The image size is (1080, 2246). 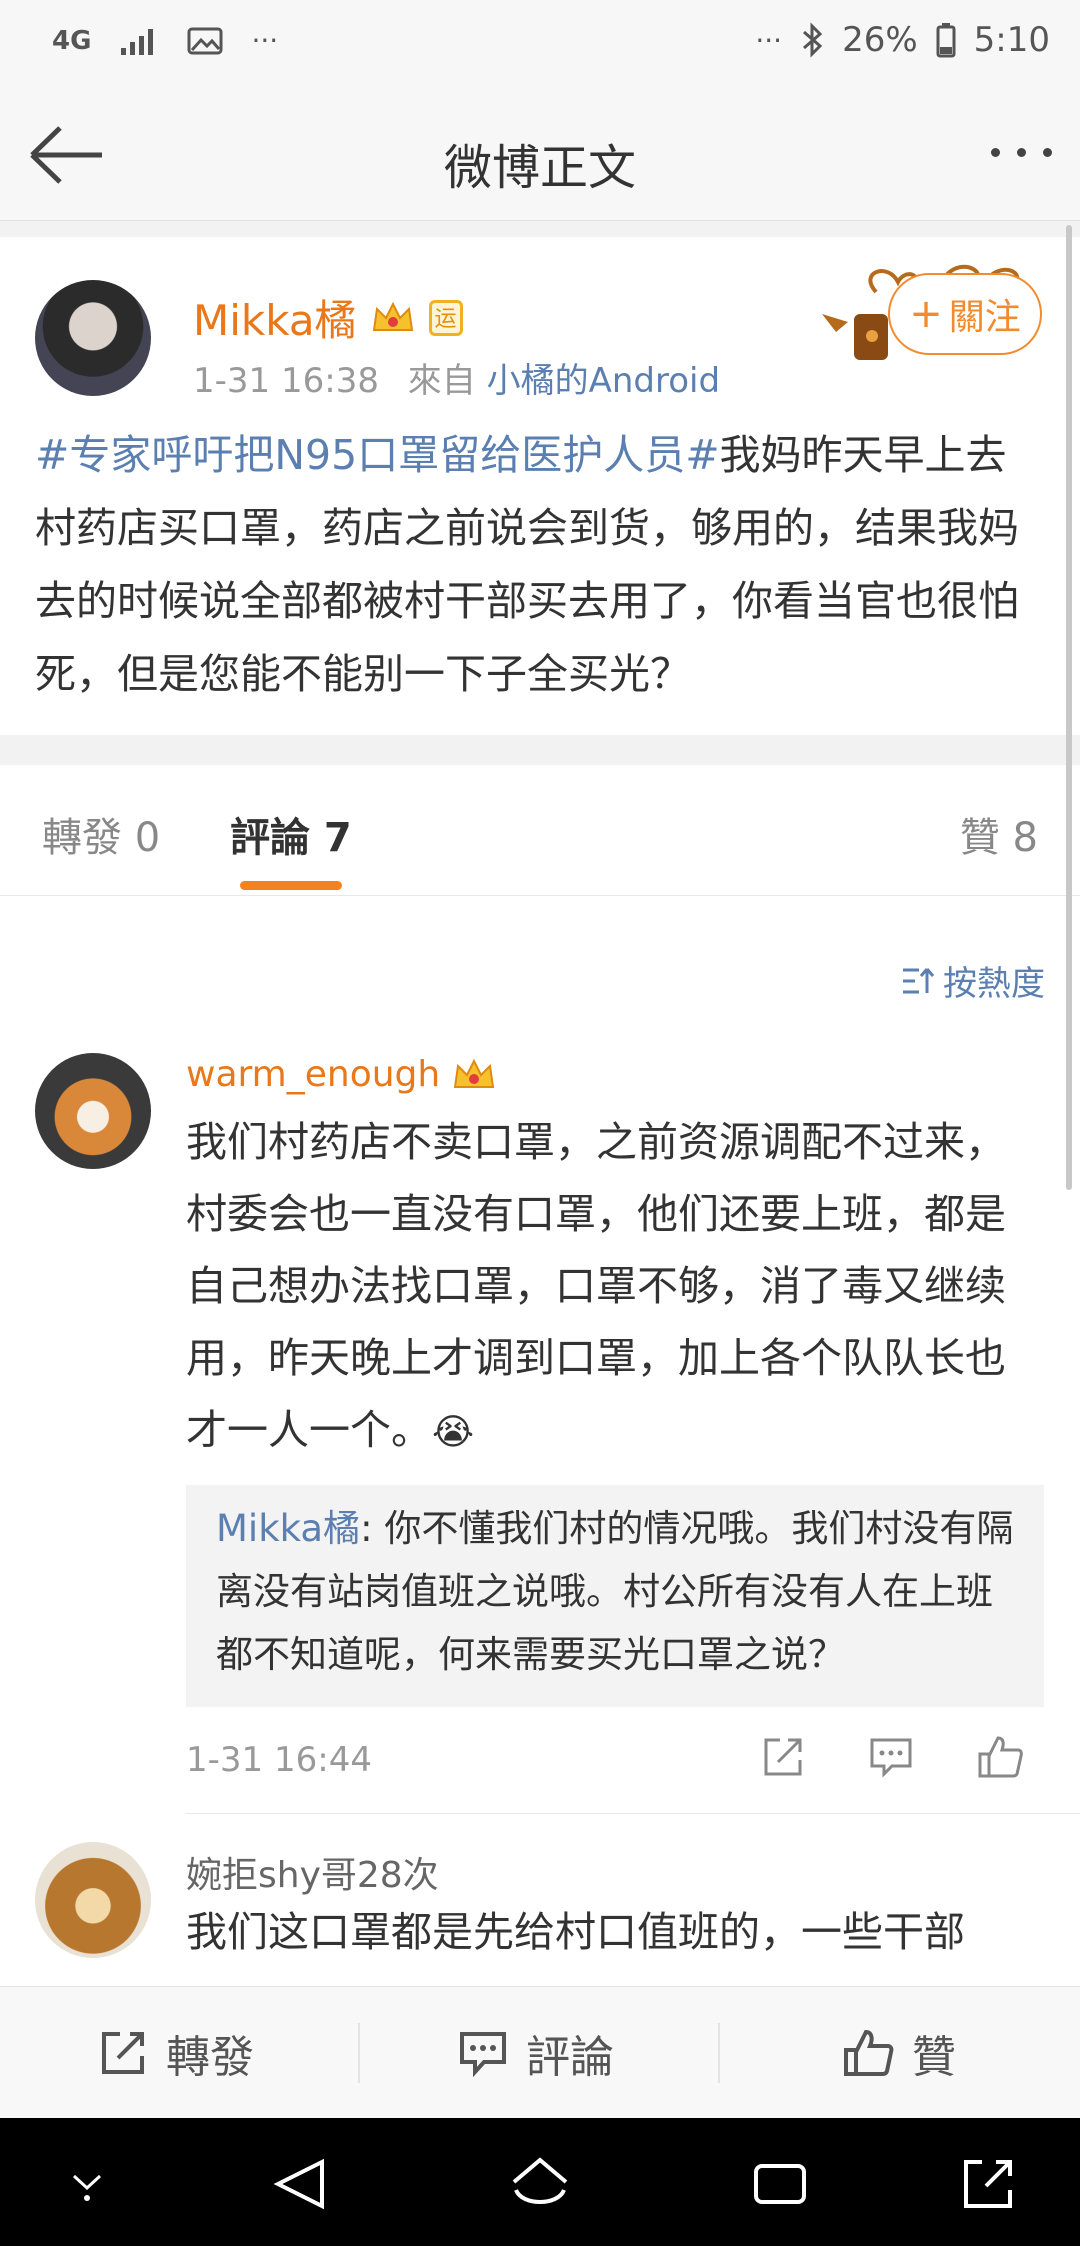 I want to click on yun-badge-icon: 运, so click(x=445, y=317).